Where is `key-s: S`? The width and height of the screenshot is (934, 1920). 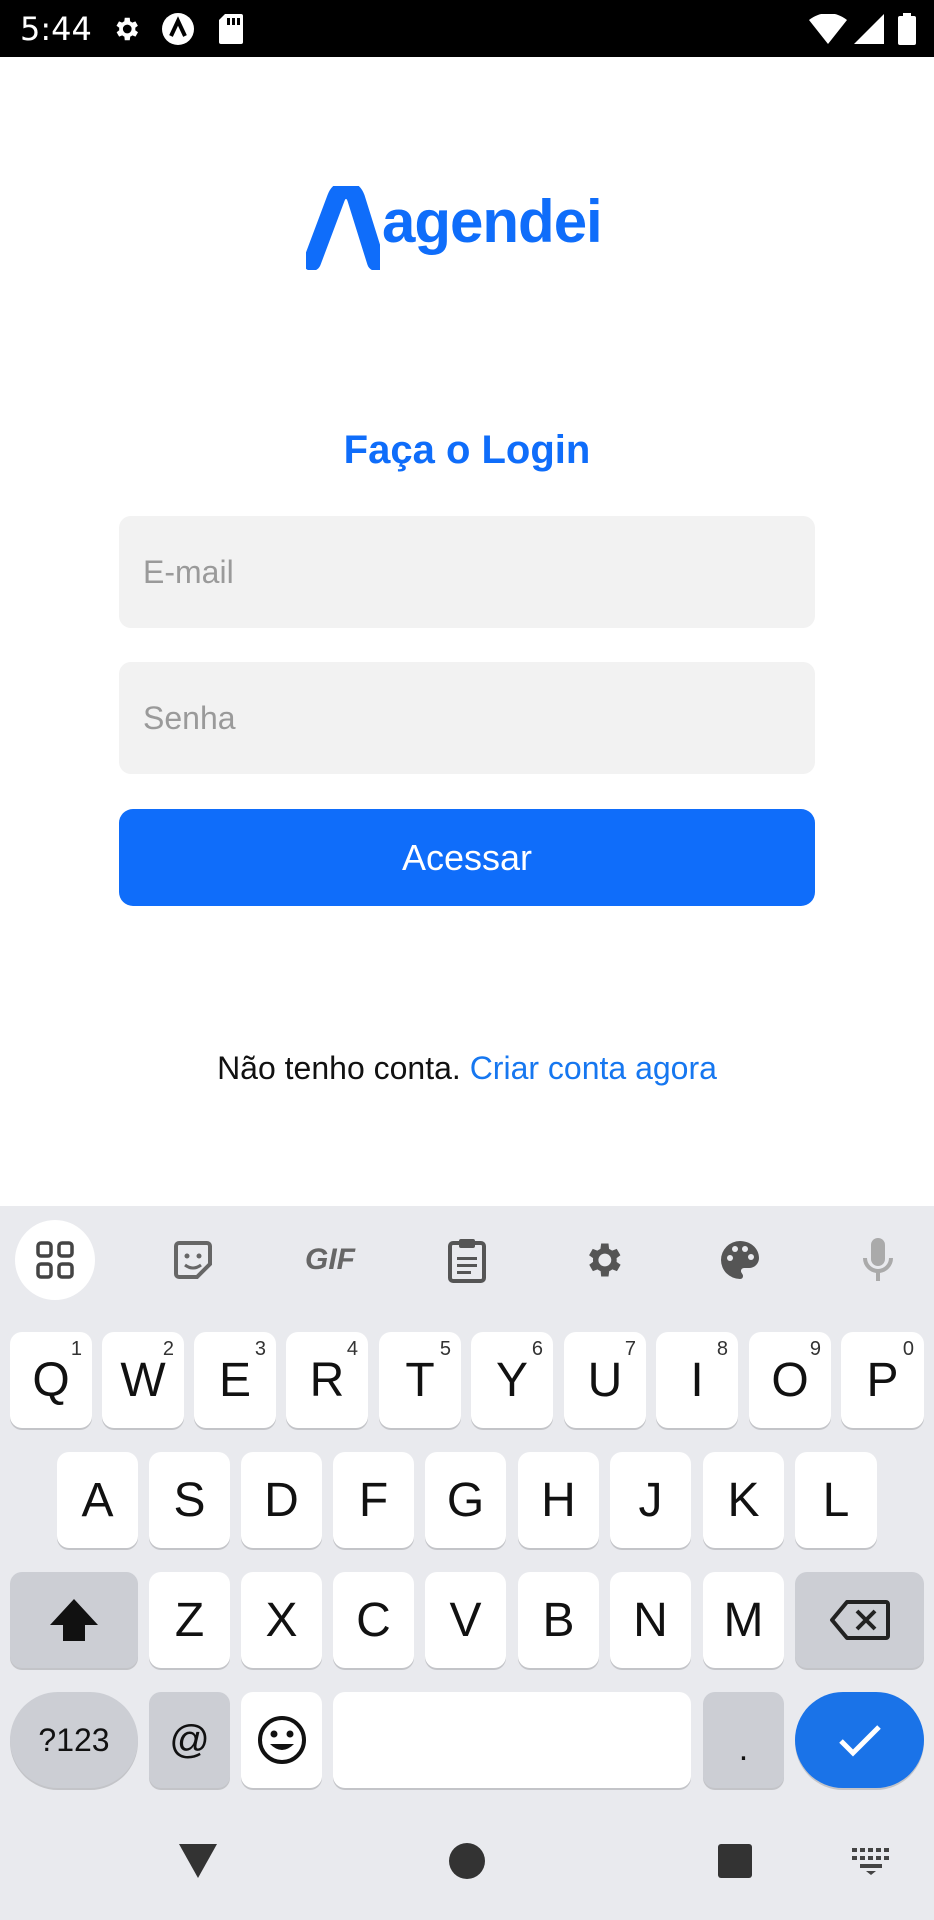 key-s: S is located at coordinates (189, 1500).